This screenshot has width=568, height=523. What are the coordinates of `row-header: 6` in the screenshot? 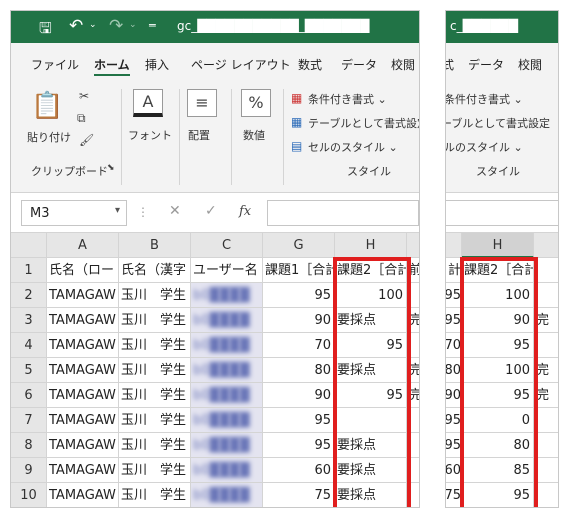 It's located at (29, 395).